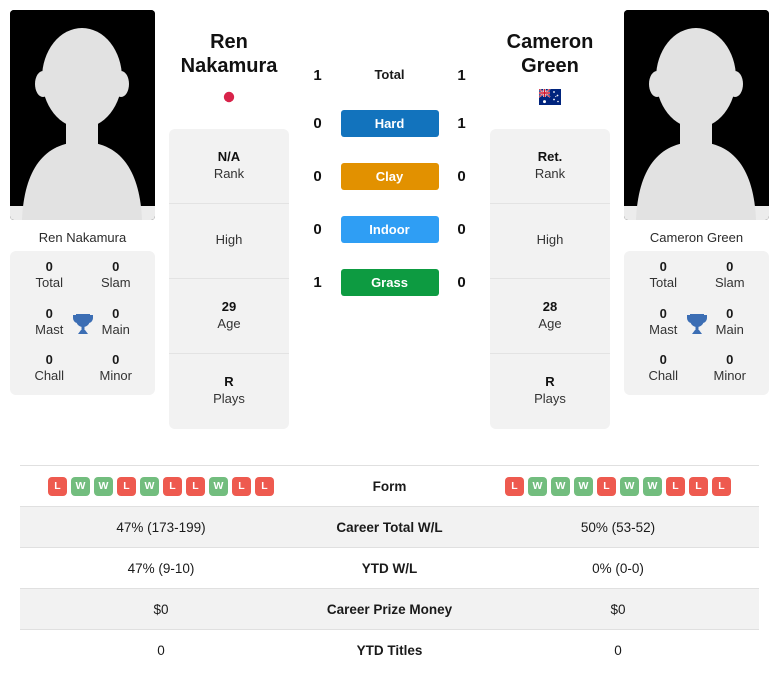 The width and height of the screenshot is (779, 699). Describe the element at coordinates (618, 609) in the screenshot. I see `right-career-prize: $0` at that location.